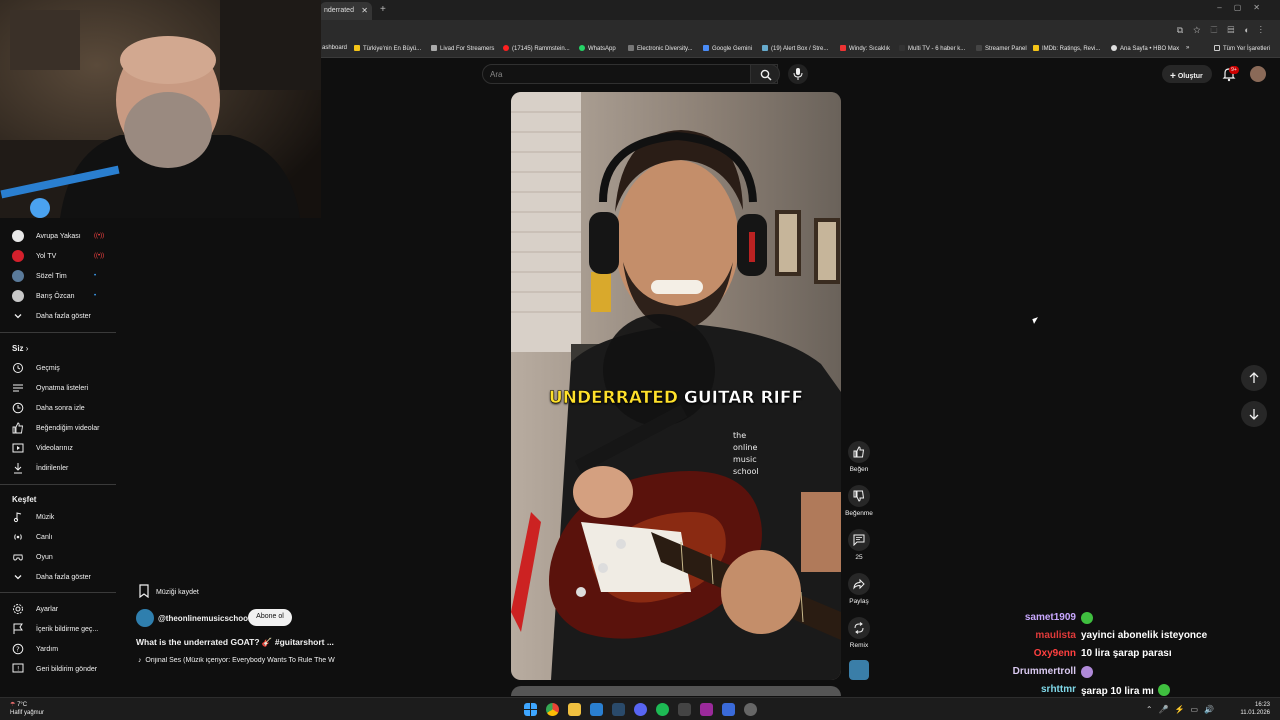 Image resolution: width=1280 pixels, height=720 pixels. What do you see at coordinates (684, 709) in the screenshot?
I see `calculator-icon` at bounding box center [684, 709].